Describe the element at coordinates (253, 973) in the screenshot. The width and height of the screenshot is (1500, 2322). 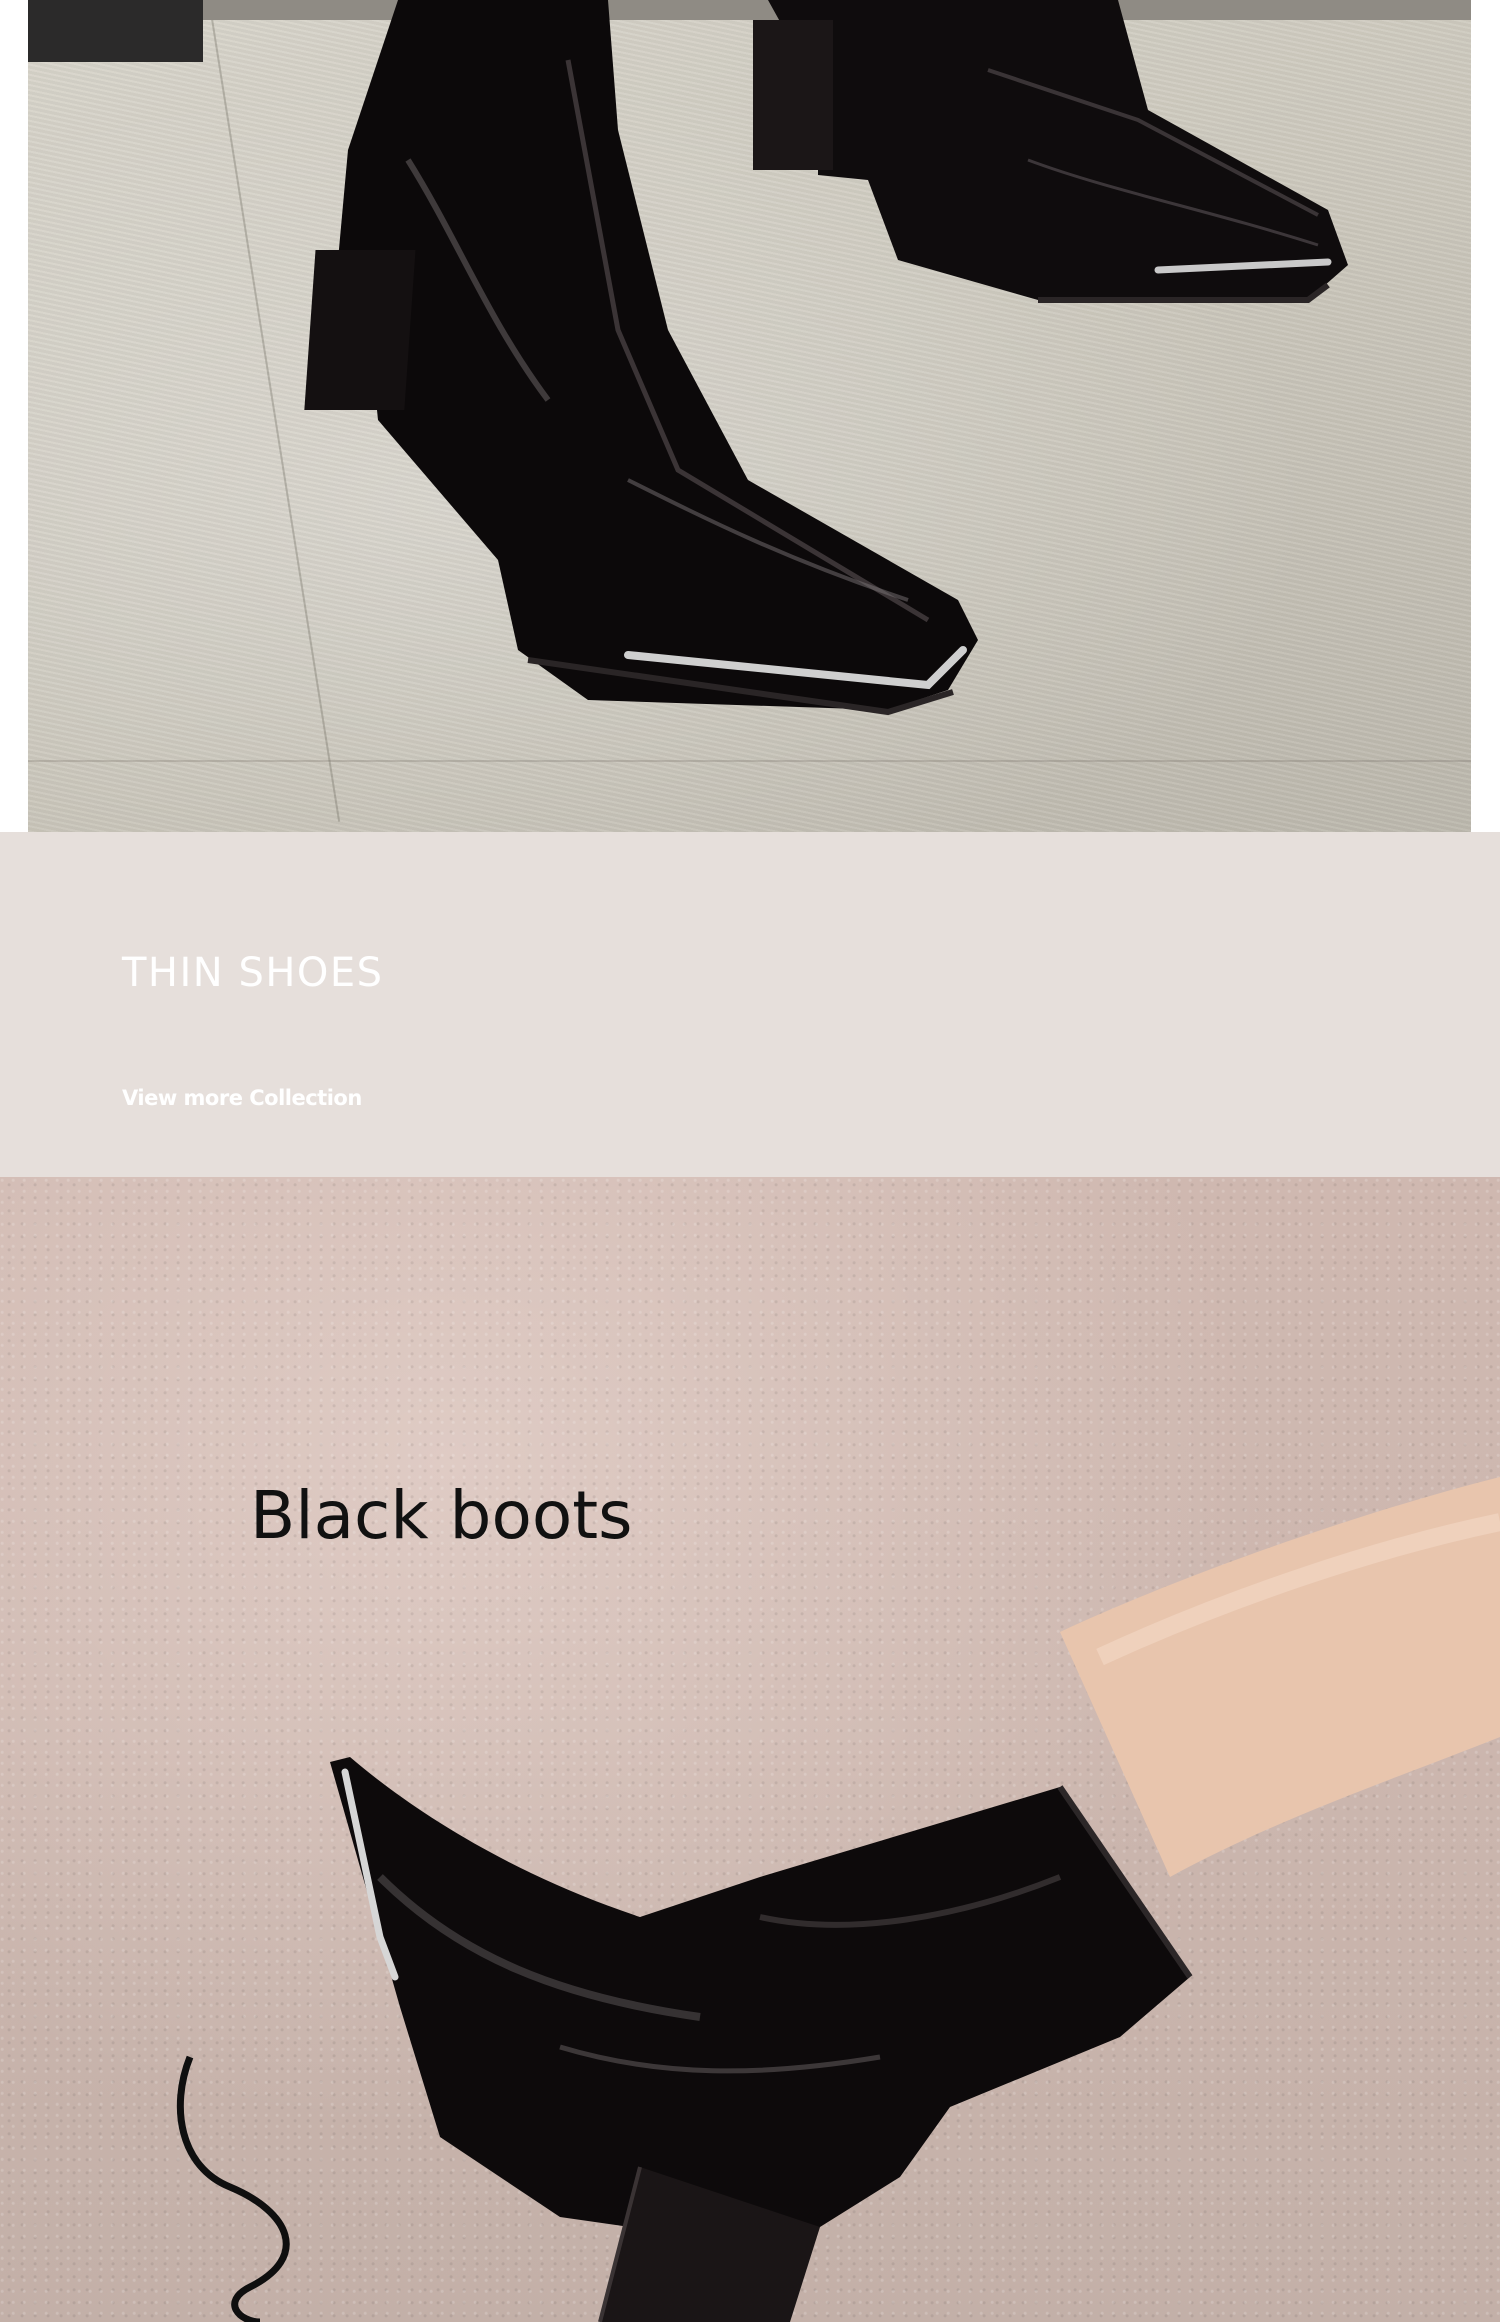
I see `banner-title: THIN SHOES` at that location.